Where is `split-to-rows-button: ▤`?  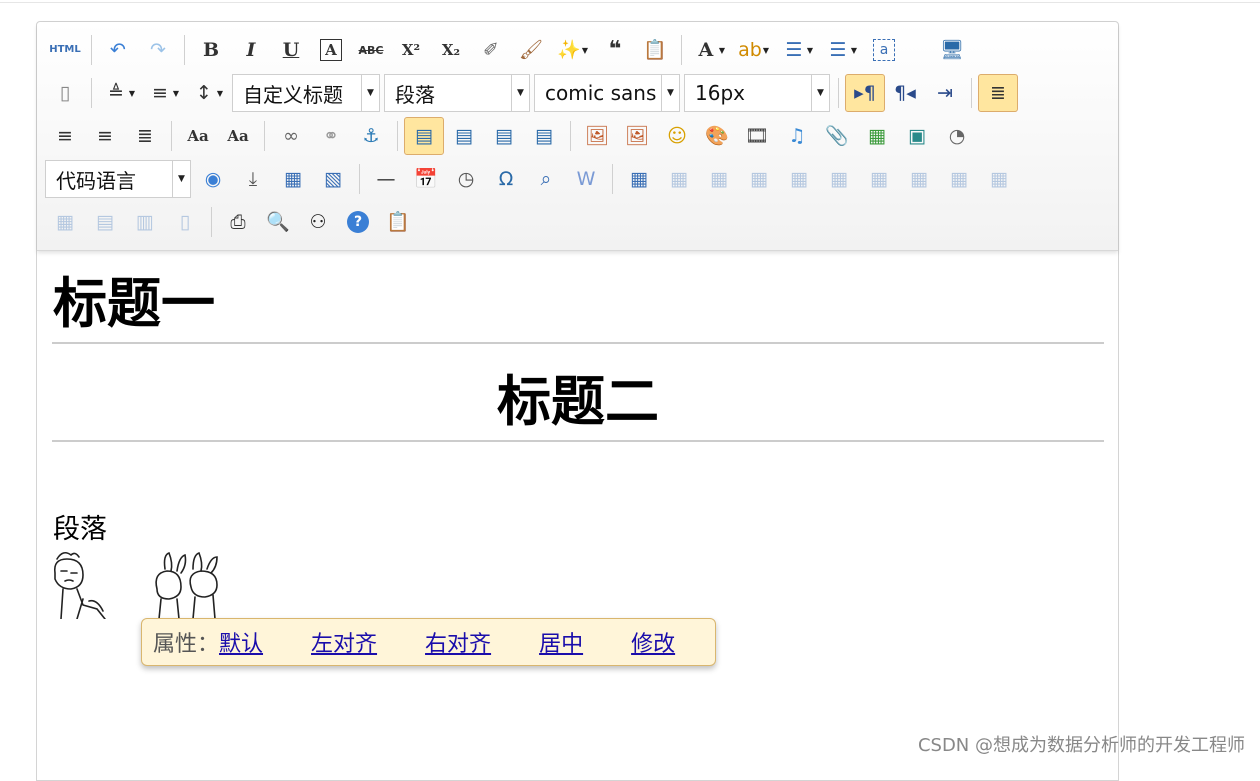
split-to-rows-button: ▤ is located at coordinates (105, 222).